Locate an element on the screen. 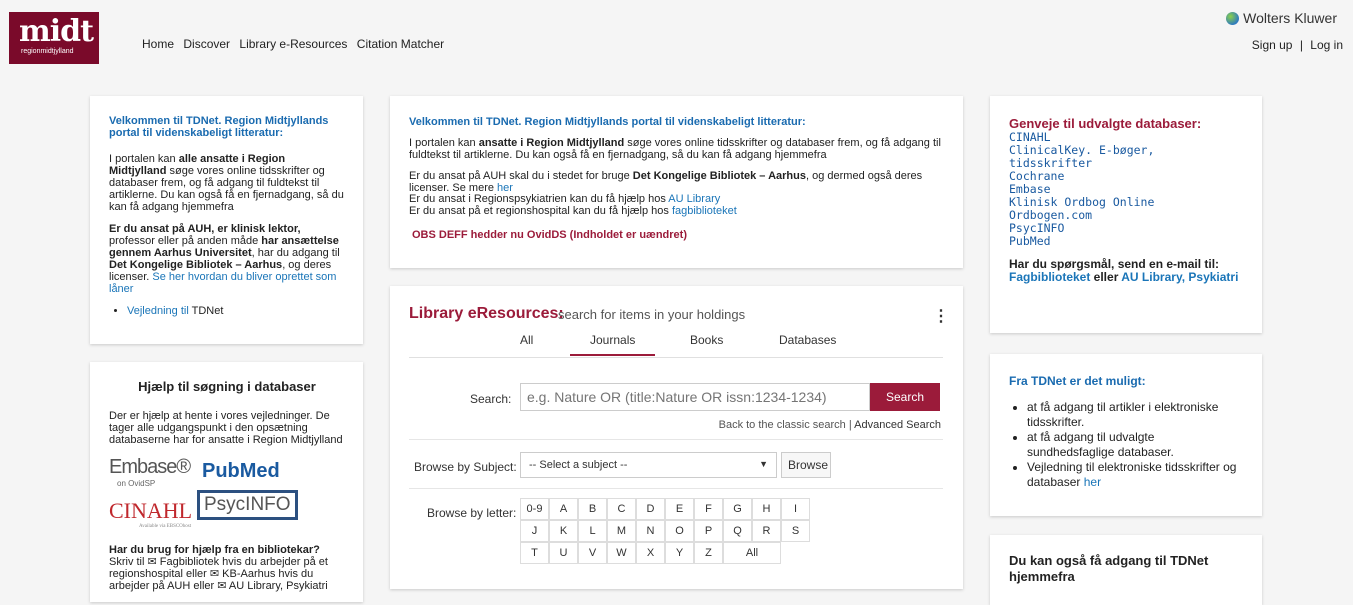 This screenshot has width=1353, height=605. tab-journals: Journals is located at coordinates (612, 344).